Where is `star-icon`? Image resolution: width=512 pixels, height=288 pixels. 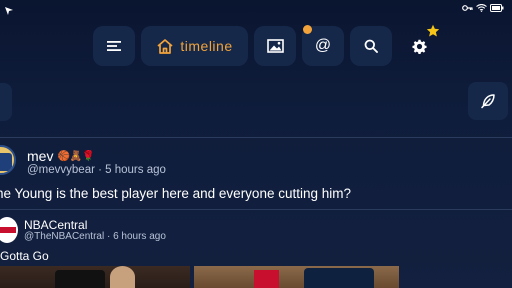
star-icon is located at coordinates (433, 30).